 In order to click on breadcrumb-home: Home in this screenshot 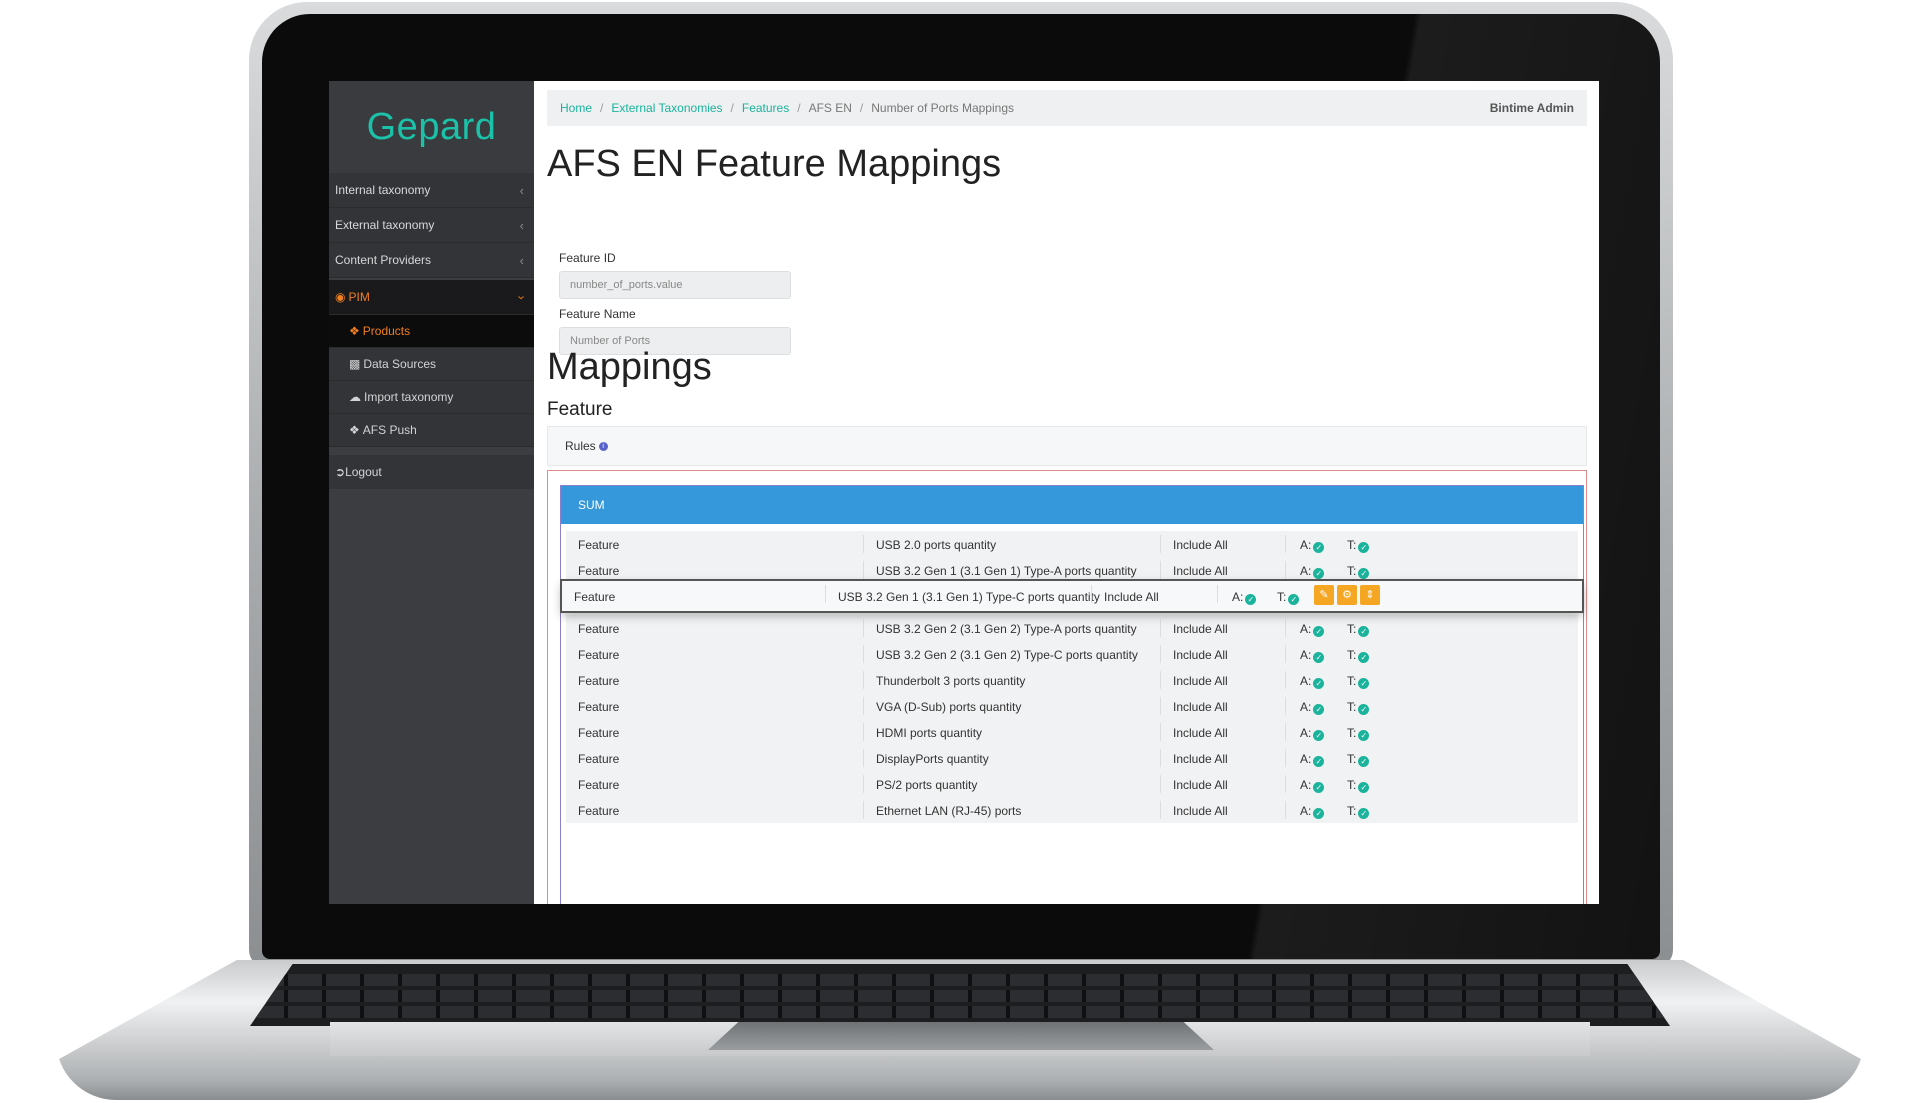, I will do `click(576, 108)`.